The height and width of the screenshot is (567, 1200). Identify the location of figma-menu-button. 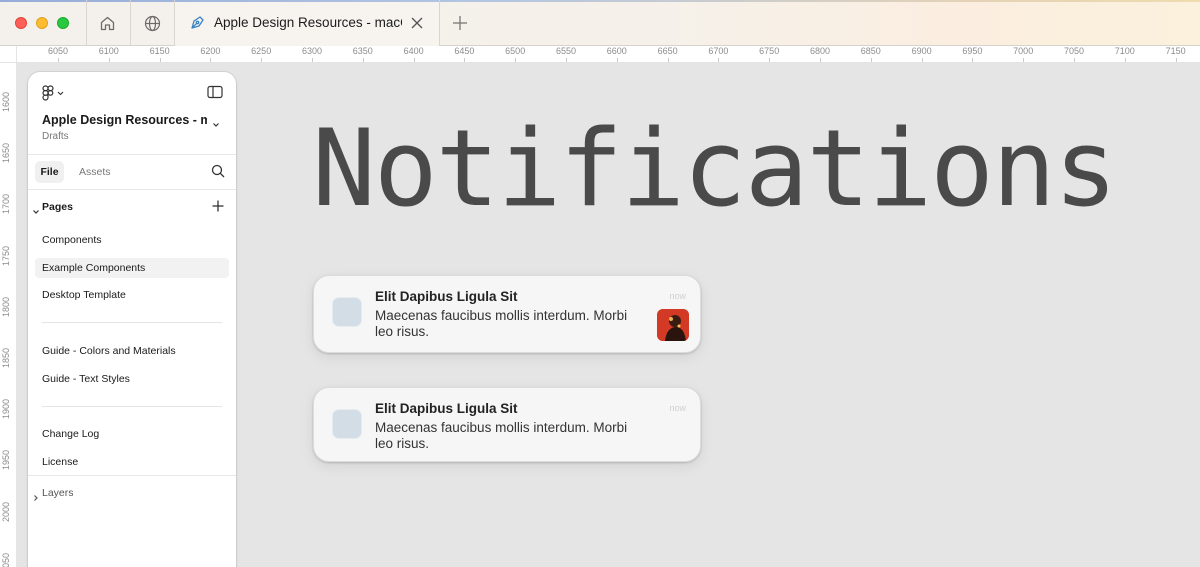
(55, 93).